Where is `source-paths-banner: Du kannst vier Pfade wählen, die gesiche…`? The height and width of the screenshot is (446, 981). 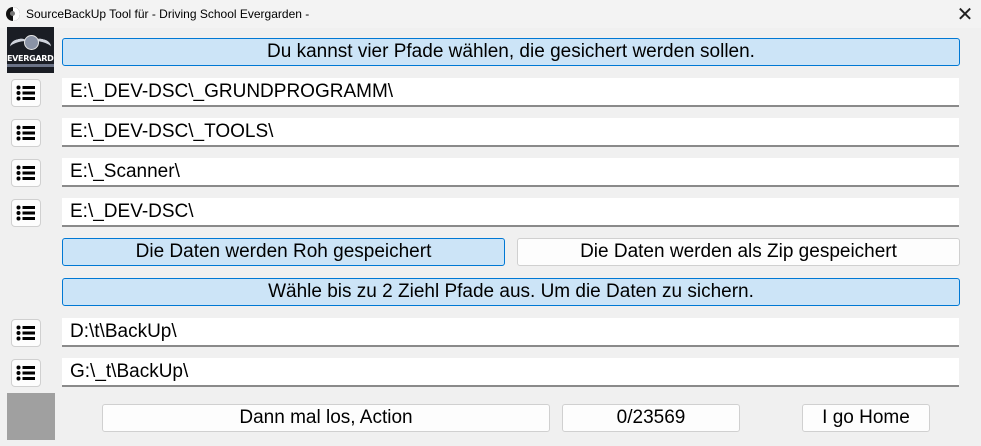
source-paths-banner: Du kannst vier Pfade wählen, die gesiche… is located at coordinates (511, 52).